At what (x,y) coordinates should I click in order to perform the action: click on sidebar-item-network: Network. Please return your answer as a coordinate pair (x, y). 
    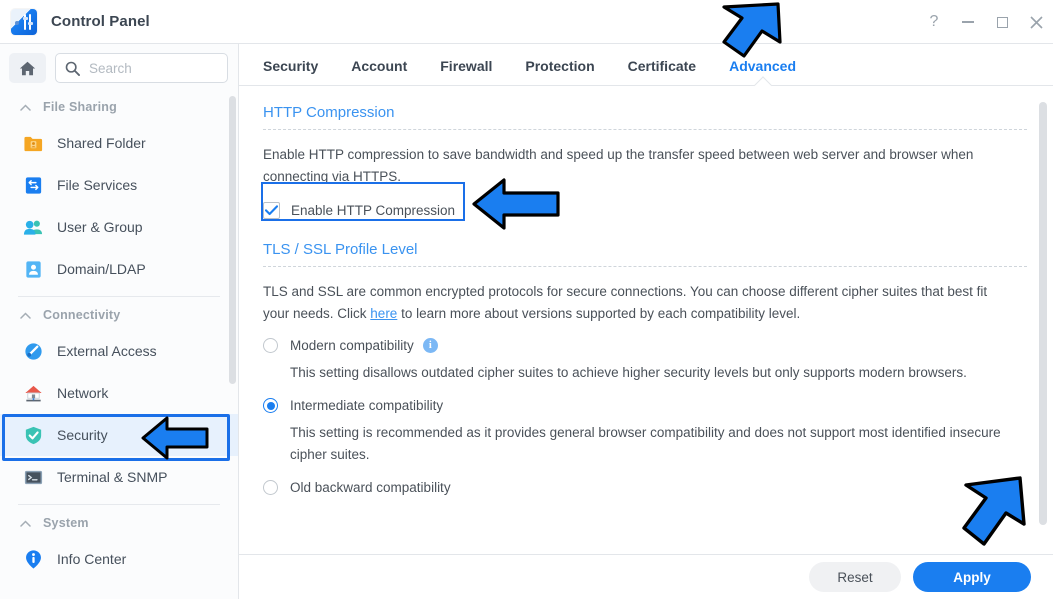
    Looking at the image, I should click on (119, 393).